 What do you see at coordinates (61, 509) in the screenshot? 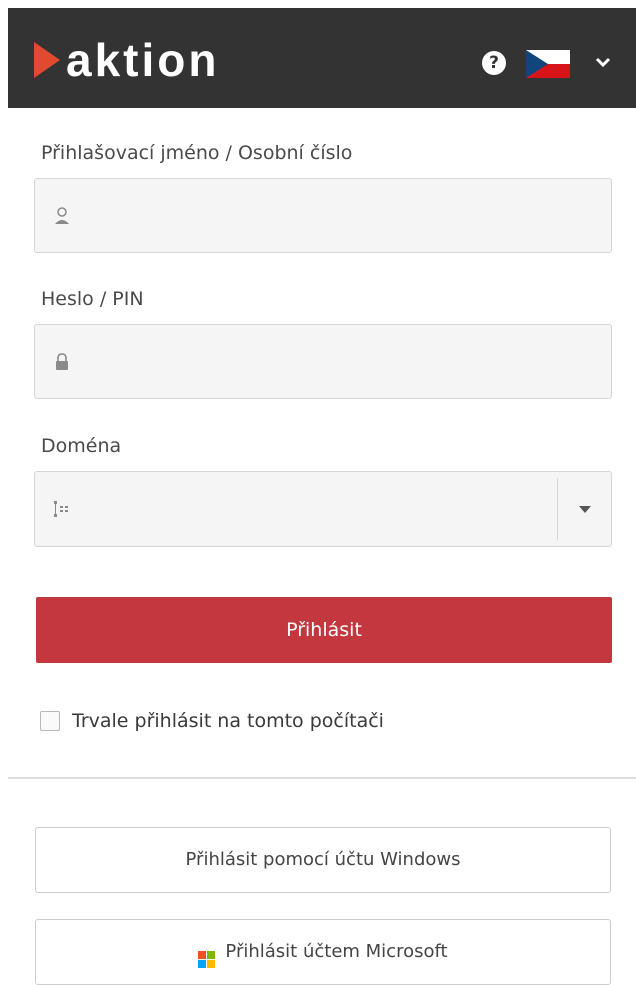
I see `domain-tree-icon` at bounding box center [61, 509].